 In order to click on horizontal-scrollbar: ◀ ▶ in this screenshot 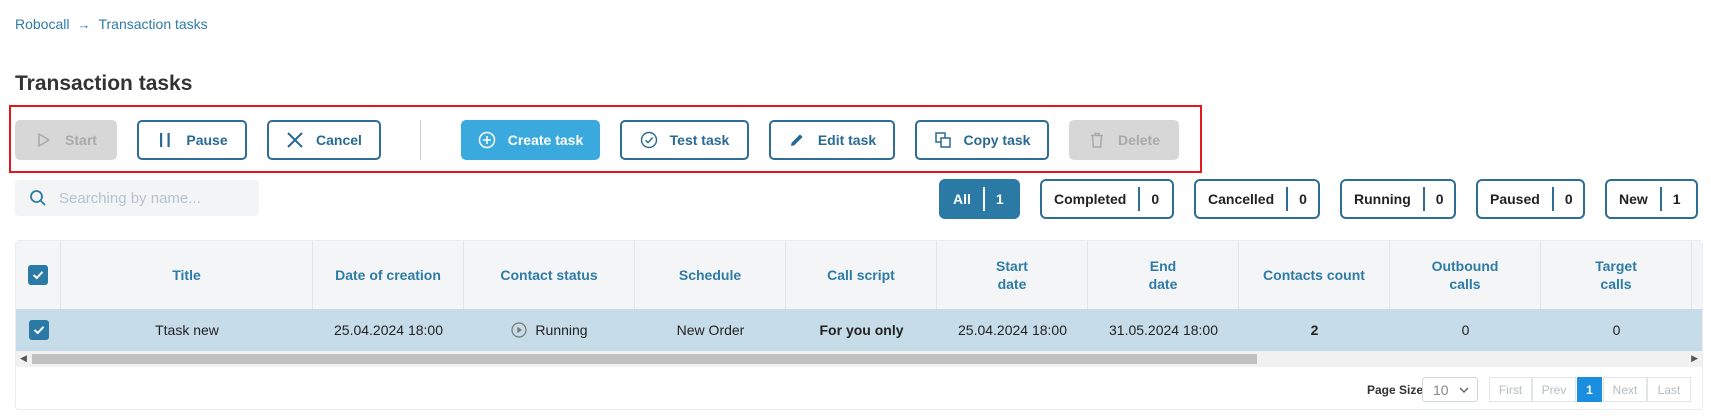, I will do `click(859, 359)`.